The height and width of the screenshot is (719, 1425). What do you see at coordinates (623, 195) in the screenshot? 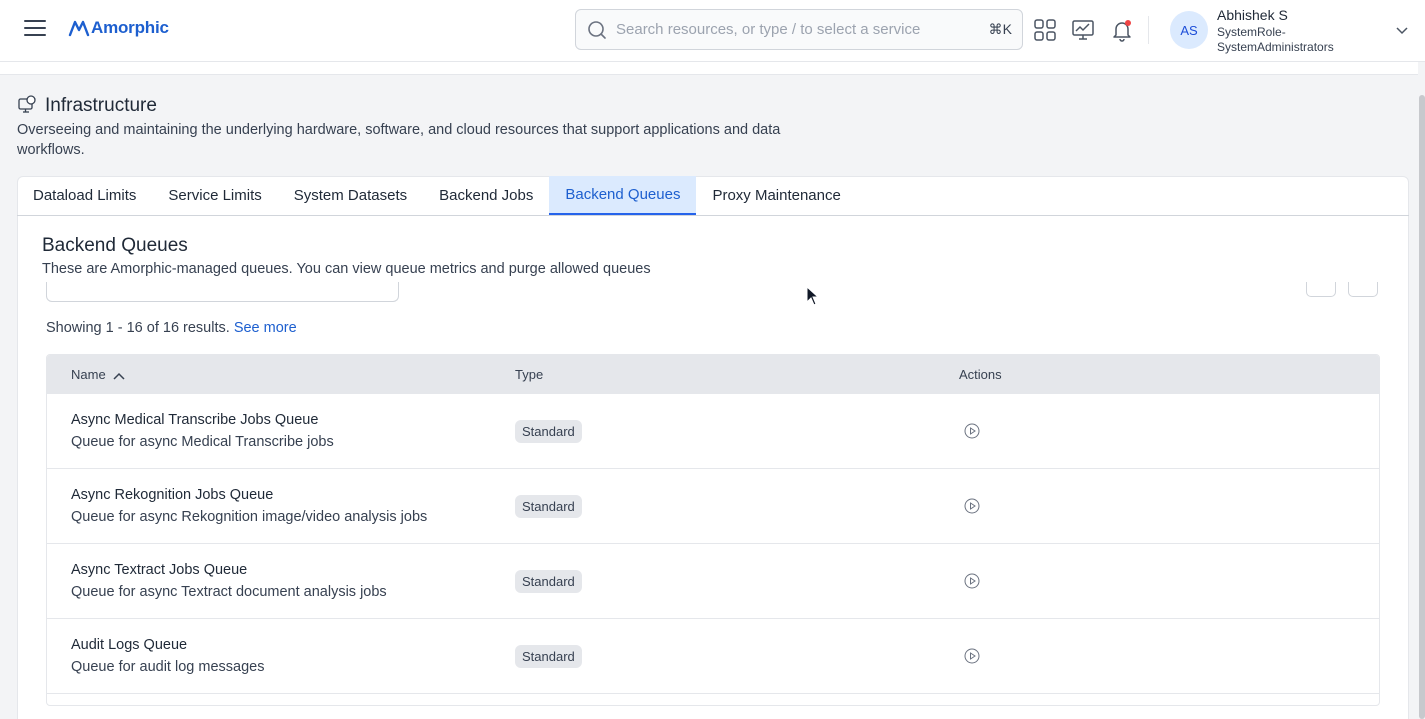
I see `tab-backend-queues: Backend Queues` at bounding box center [623, 195].